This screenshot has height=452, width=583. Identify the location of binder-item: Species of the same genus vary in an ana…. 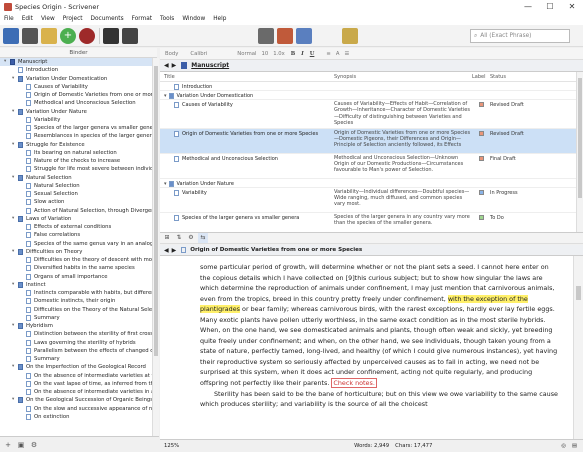
(76, 244).